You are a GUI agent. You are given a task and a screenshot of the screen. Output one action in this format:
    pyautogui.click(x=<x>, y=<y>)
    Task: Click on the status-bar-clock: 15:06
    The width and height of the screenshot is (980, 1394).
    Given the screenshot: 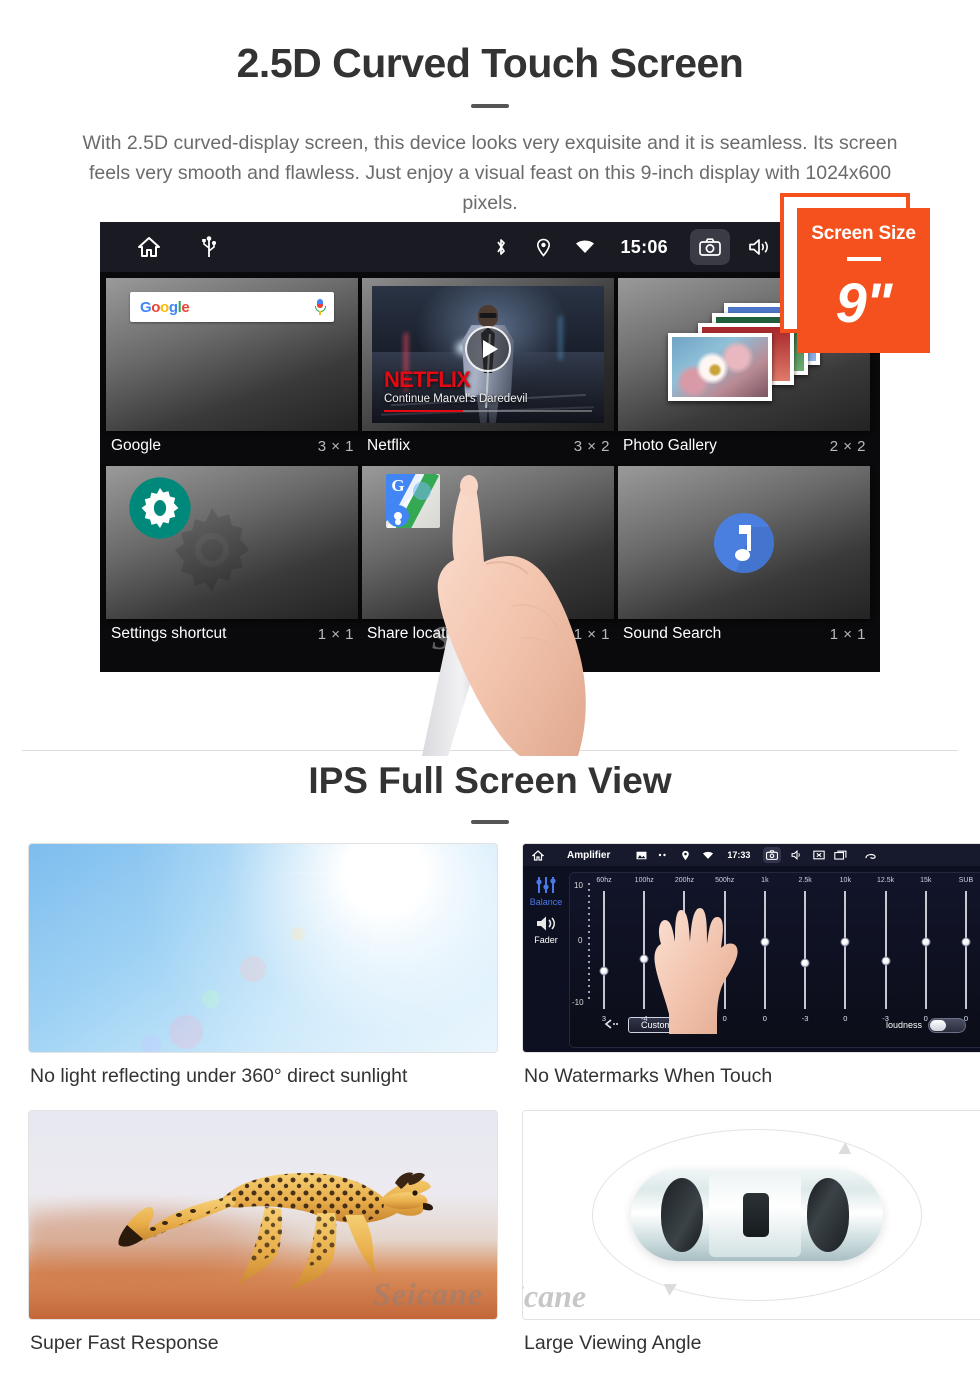 What is the action you would take?
    pyautogui.click(x=644, y=246)
    